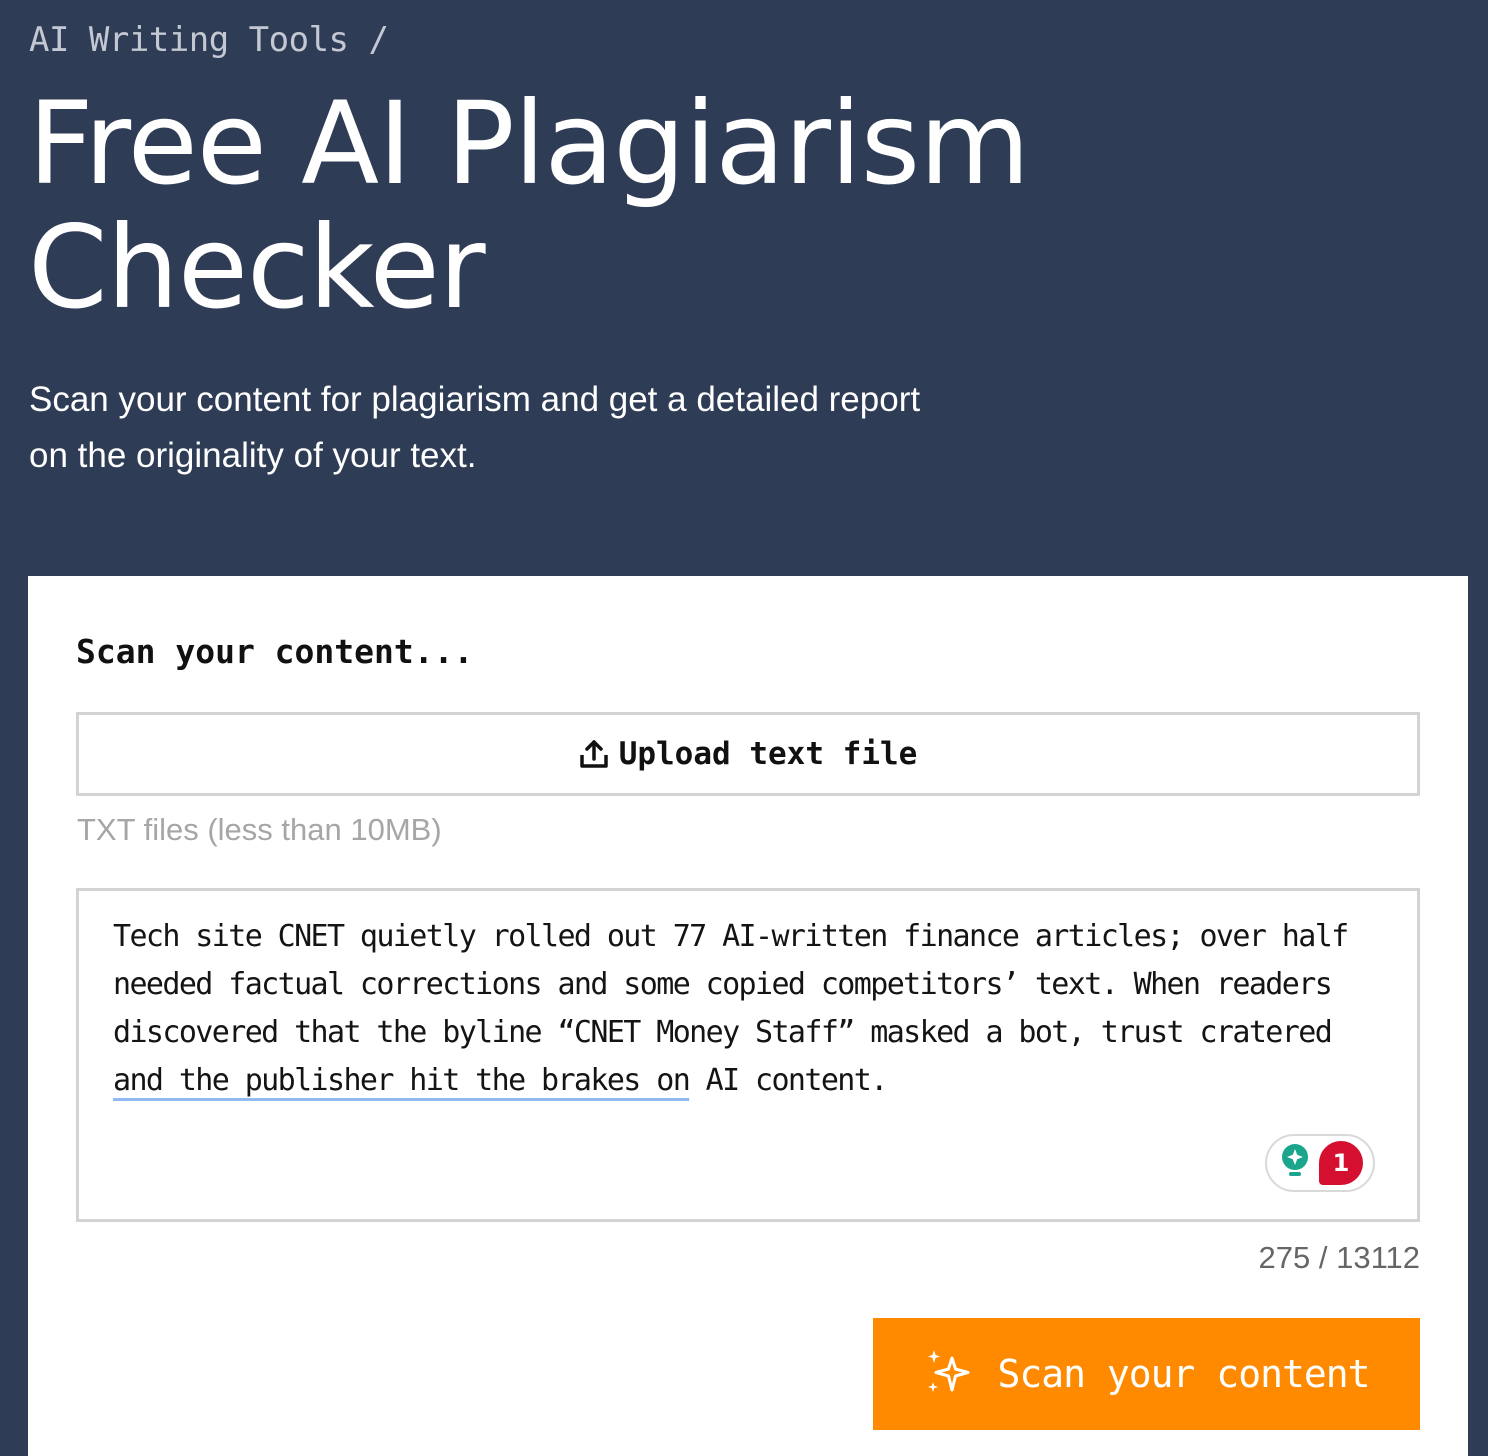 The height and width of the screenshot is (1456, 1488). I want to click on writing-assistant-widget: 1, so click(1320, 1163).